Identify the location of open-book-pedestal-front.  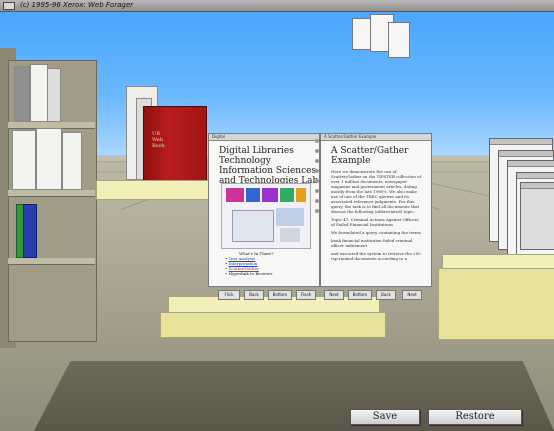
(273, 325).